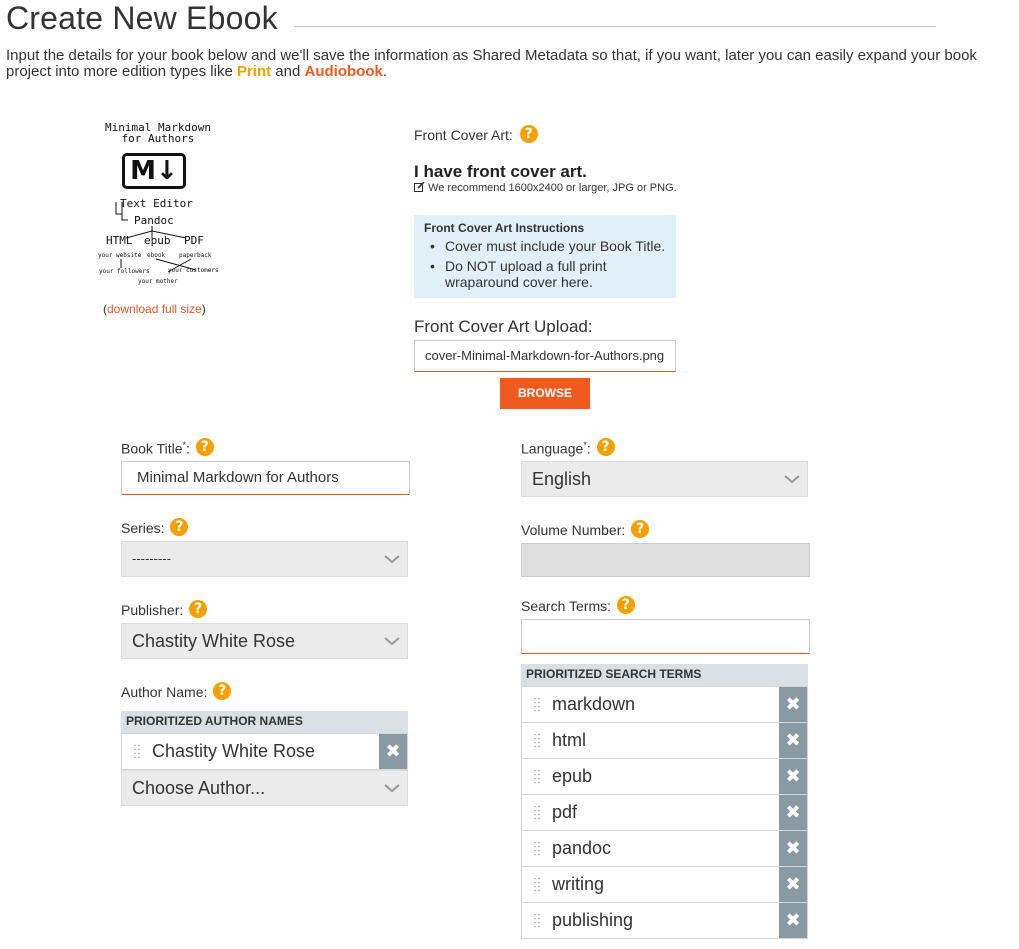 The width and height of the screenshot is (1019, 949). What do you see at coordinates (167, 447) in the screenshot?
I see `book-title-label: Book Title*: ?` at bounding box center [167, 447].